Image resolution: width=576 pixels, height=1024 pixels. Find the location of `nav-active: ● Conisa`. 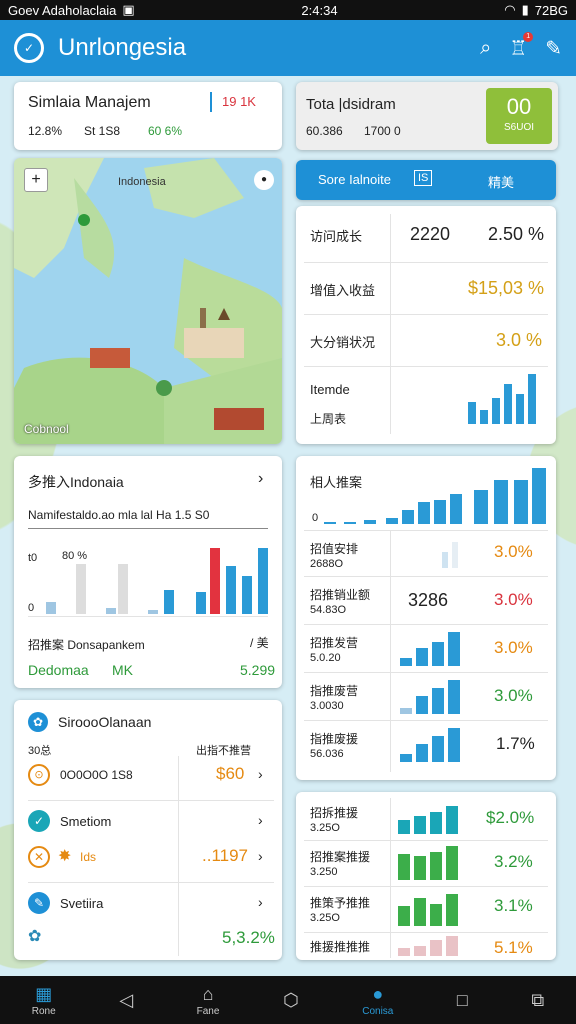

nav-active: ● Conisa is located at coordinates (377, 1000).